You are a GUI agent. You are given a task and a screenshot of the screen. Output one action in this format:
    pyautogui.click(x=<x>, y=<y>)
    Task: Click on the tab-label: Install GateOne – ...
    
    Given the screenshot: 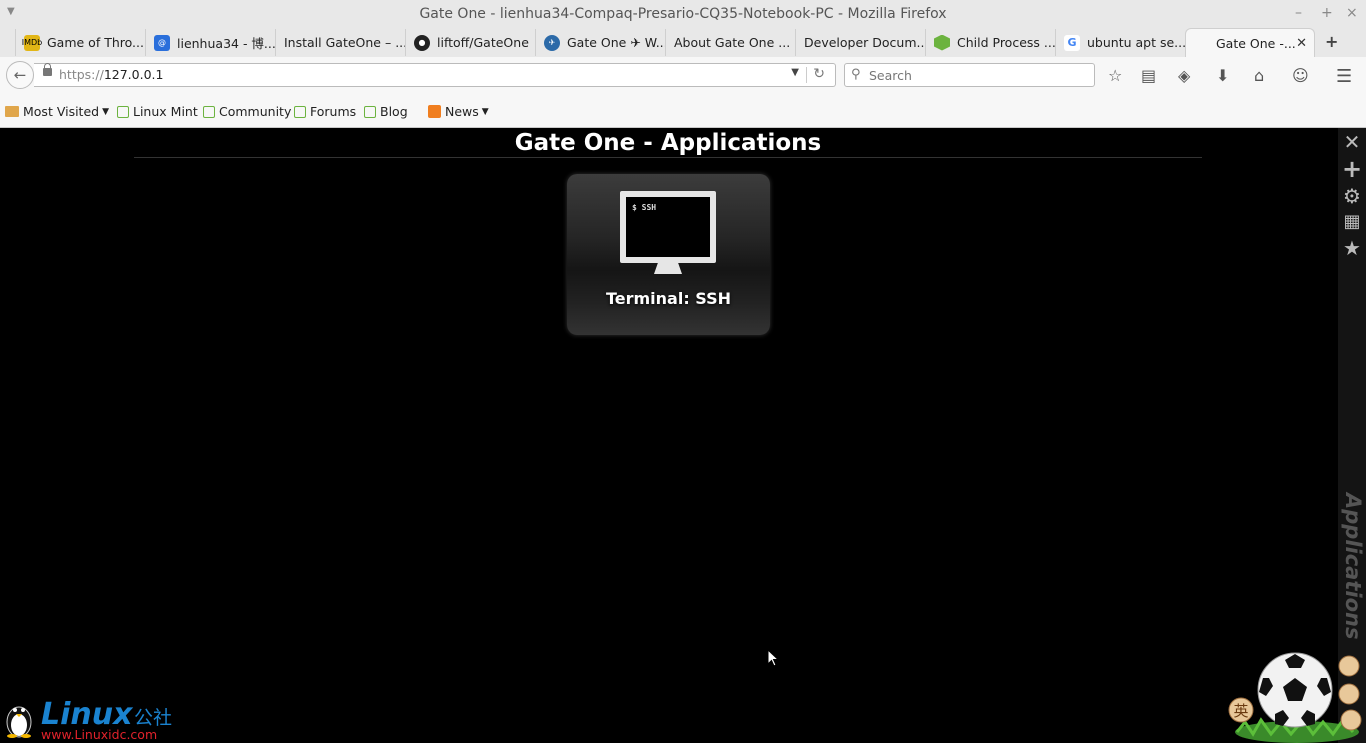 What is the action you would take?
    pyautogui.click(x=344, y=42)
    